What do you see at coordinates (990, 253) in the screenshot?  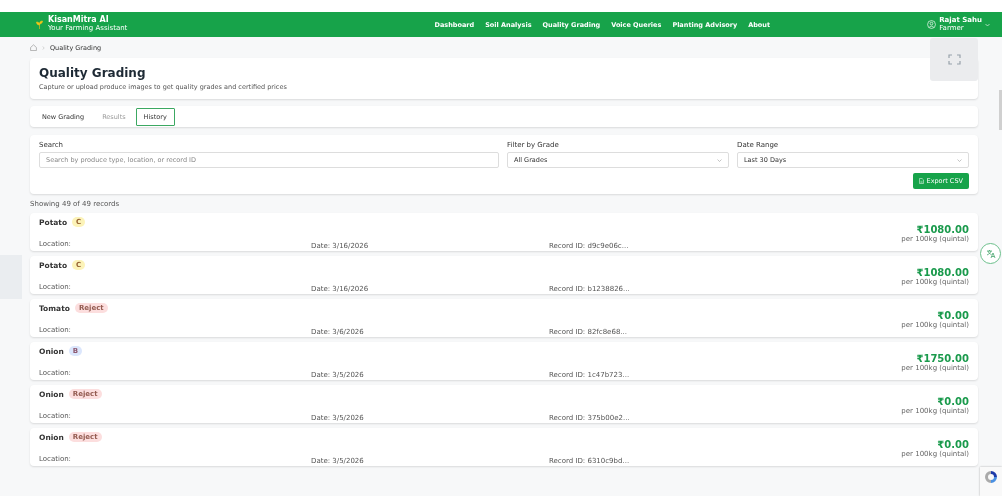 I see `translate-icon` at bounding box center [990, 253].